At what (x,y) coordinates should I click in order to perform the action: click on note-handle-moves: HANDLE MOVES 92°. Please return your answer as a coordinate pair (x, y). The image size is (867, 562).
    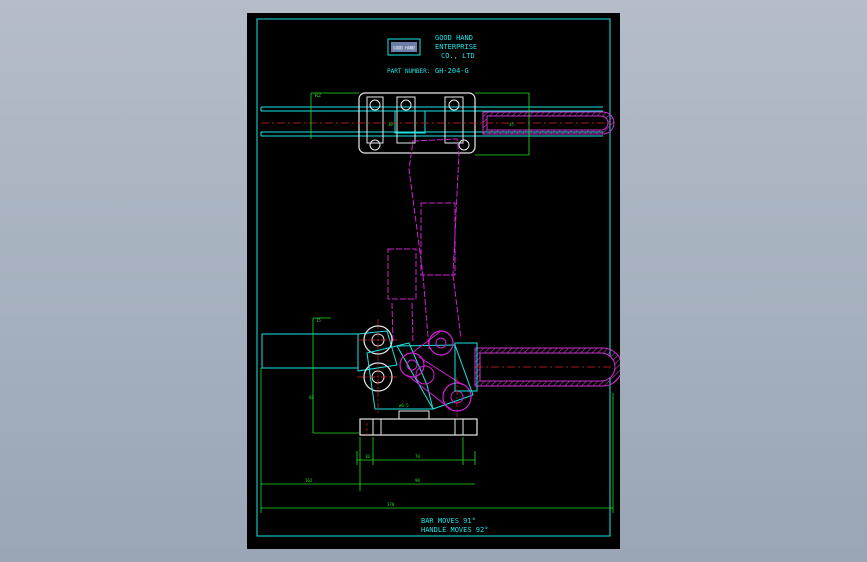
    Looking at the image, I should click on (454, 530).